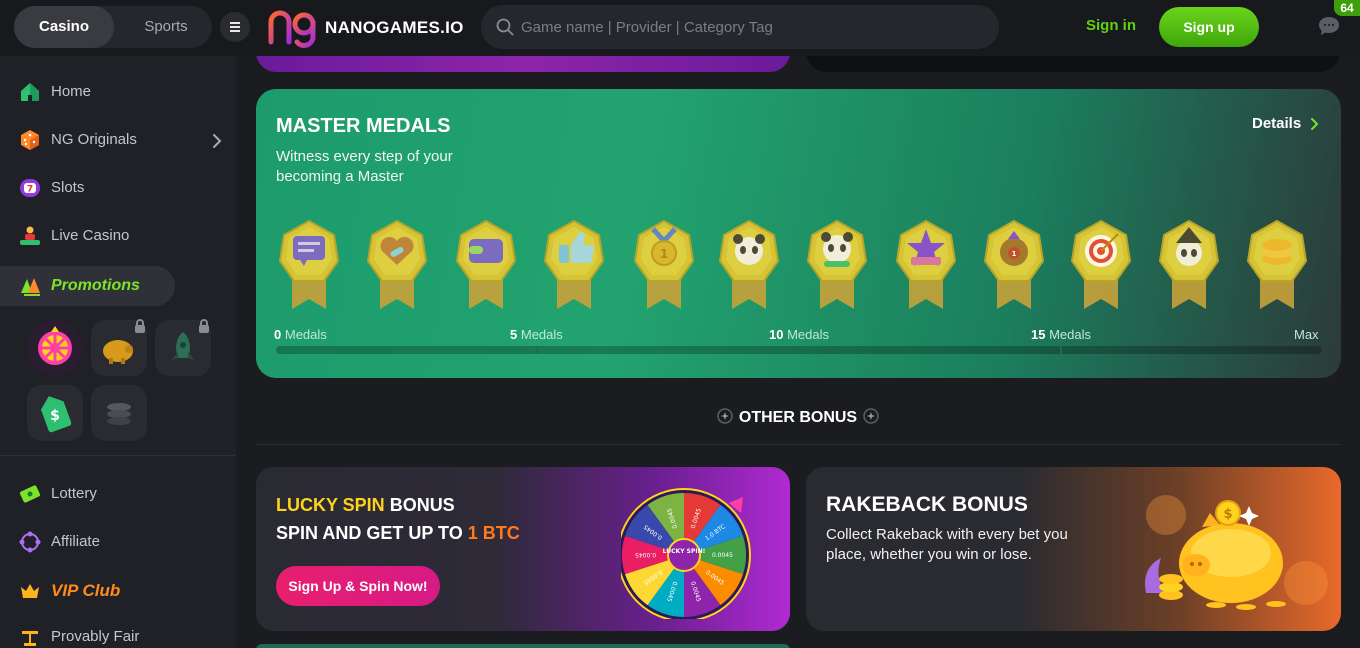 The height and width of the screenshot is (648, 1360). Describe the element at coordinates (505, 27) in the screenshot. I see `search-icon` at that location.